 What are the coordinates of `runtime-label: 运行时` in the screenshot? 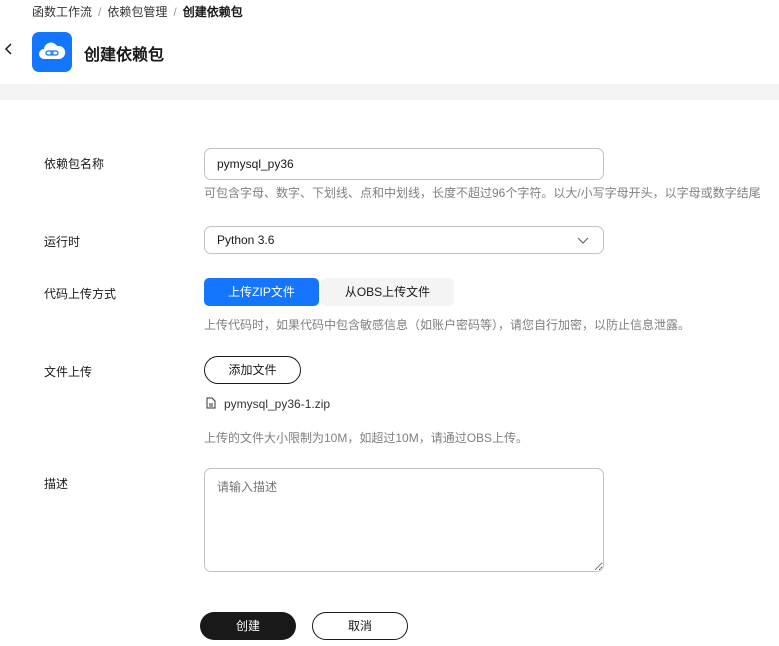 It's located at (62, 242).